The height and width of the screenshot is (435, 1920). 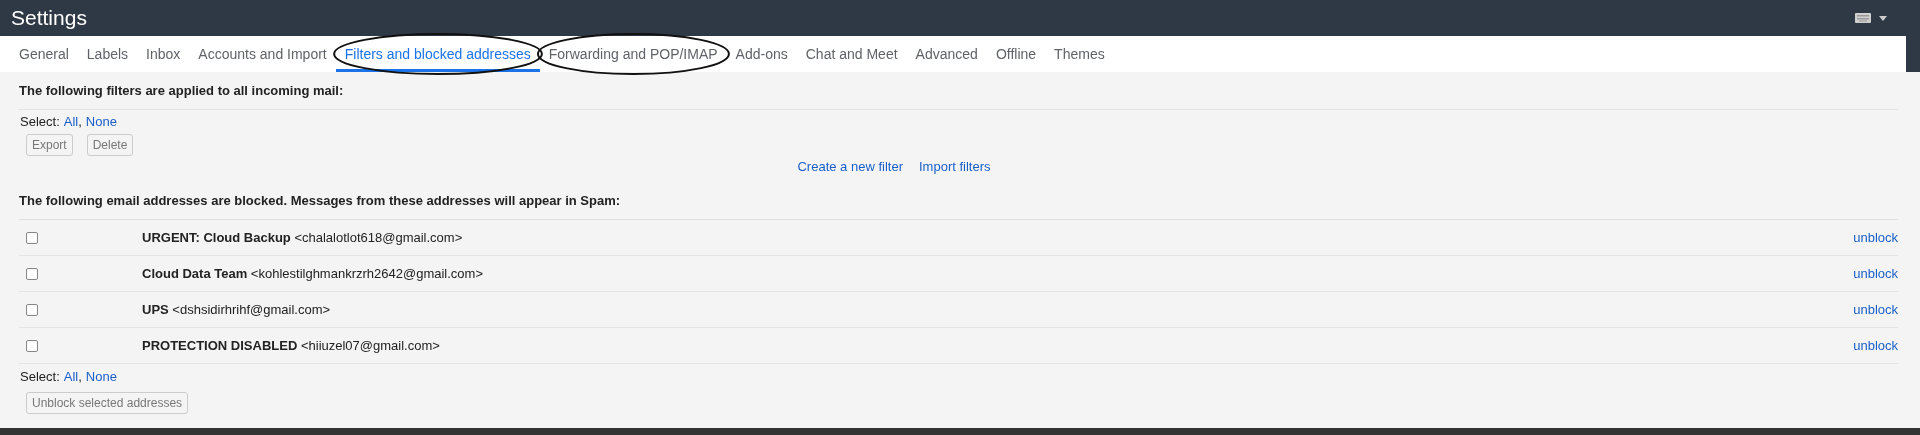 What do you see at coordinates (107, 54) in the screenshot?
I see `settings-tab: Labels` at bounding box center [107, 54].